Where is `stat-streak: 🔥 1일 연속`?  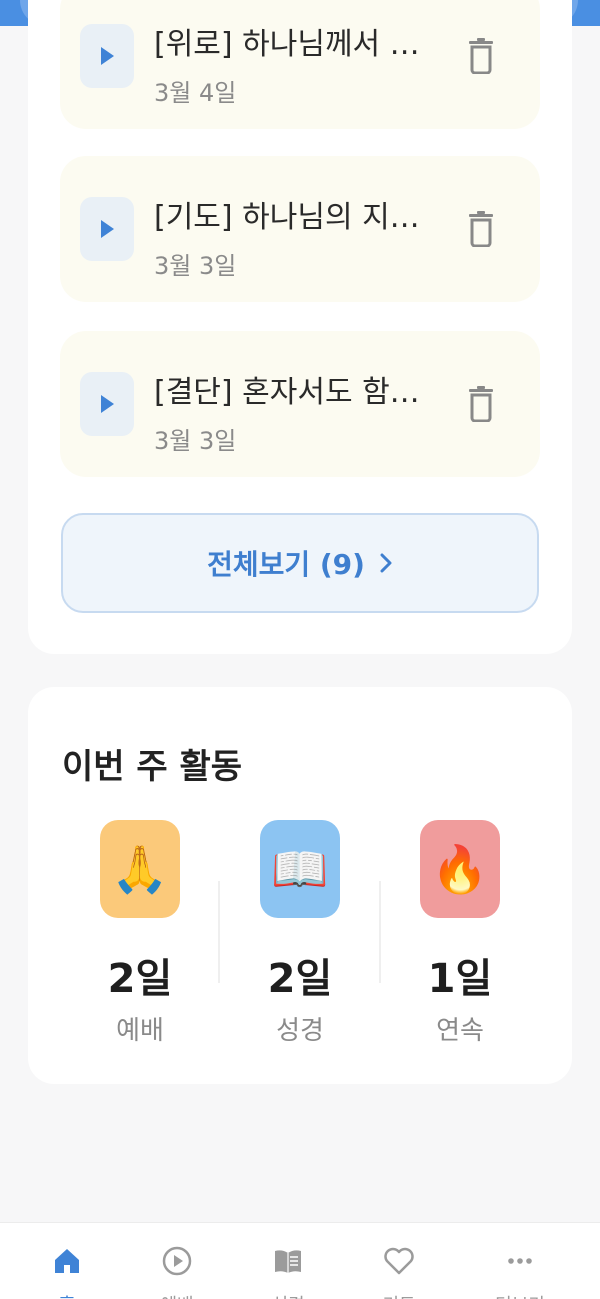 stat-streak: 🔥 1일 연속 is located at coordinates (460, 935).